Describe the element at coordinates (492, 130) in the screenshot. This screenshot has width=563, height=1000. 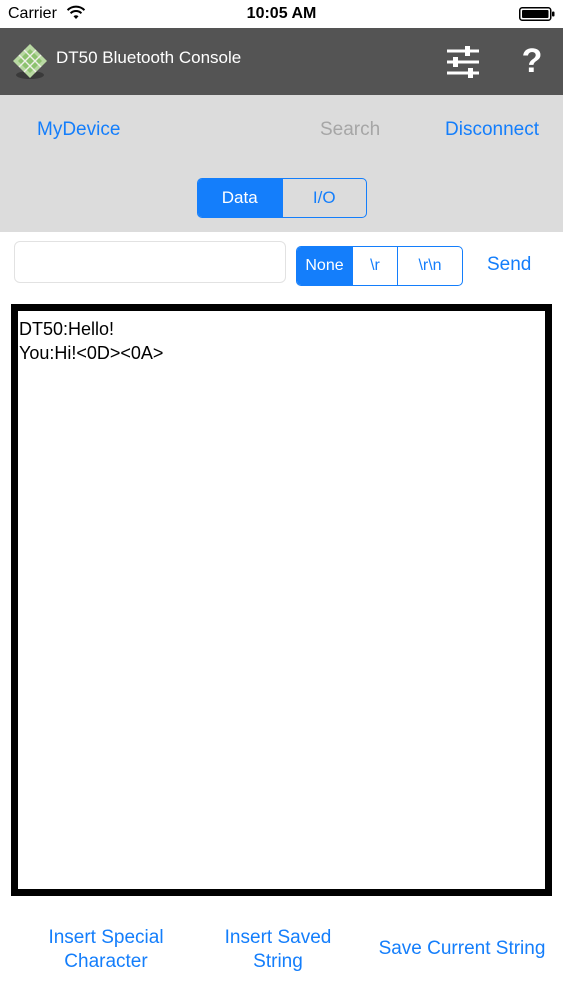
I see `disconnect-button: Disconnect` at that location.